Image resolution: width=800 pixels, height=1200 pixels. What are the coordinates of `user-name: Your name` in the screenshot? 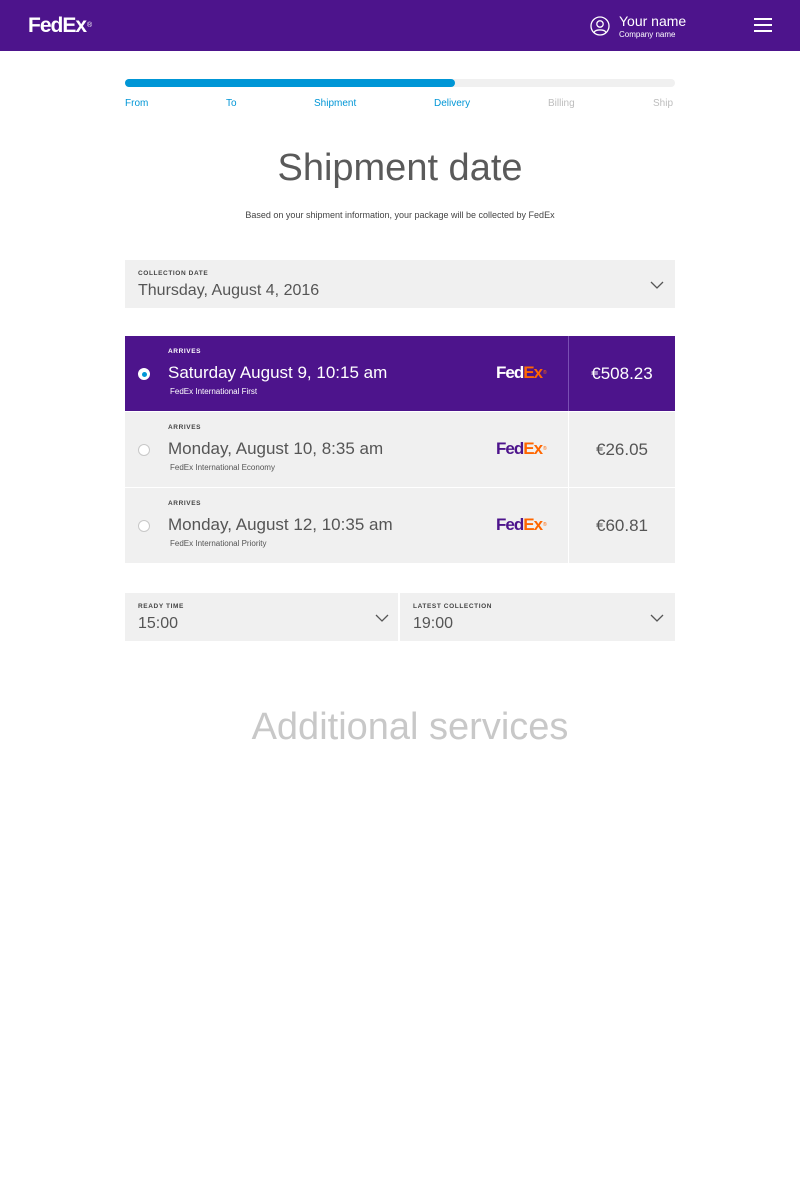 It's located at (653, 21).